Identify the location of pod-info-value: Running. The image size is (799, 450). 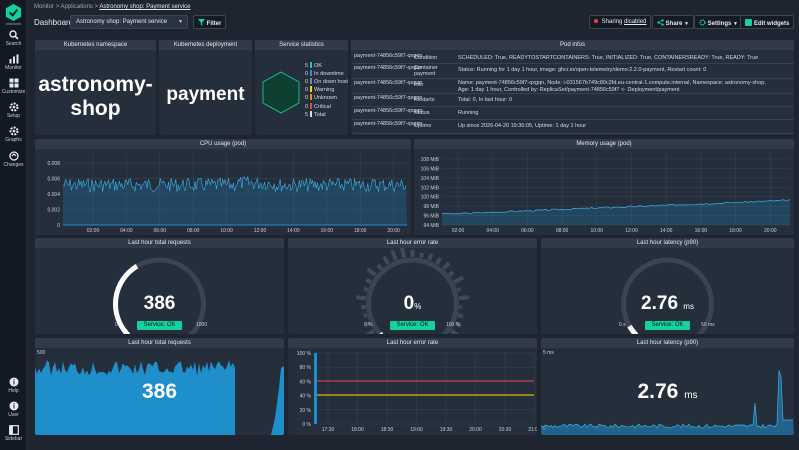
(468, 113).